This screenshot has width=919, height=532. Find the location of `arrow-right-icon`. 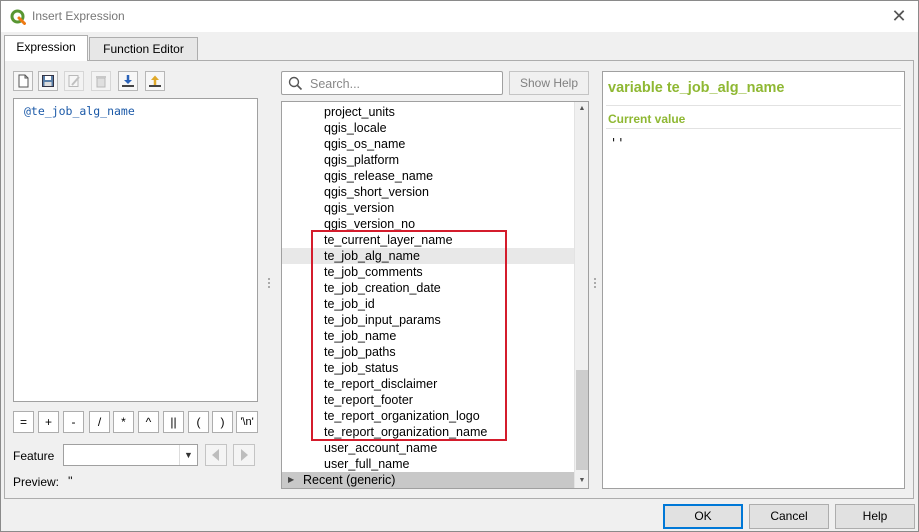

arrow-right-icon is located at coordinates (244, 455).